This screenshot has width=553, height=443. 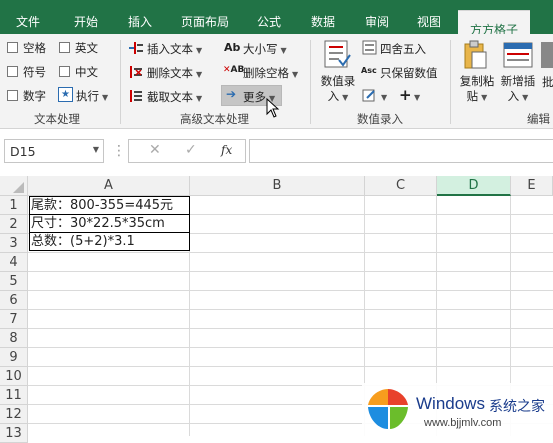 What do you see at coordinates (109, 223) in the screenshot?
I see `cell-a2: 尺寸：30*22.5*35cm` at bounding box center [109, 223].